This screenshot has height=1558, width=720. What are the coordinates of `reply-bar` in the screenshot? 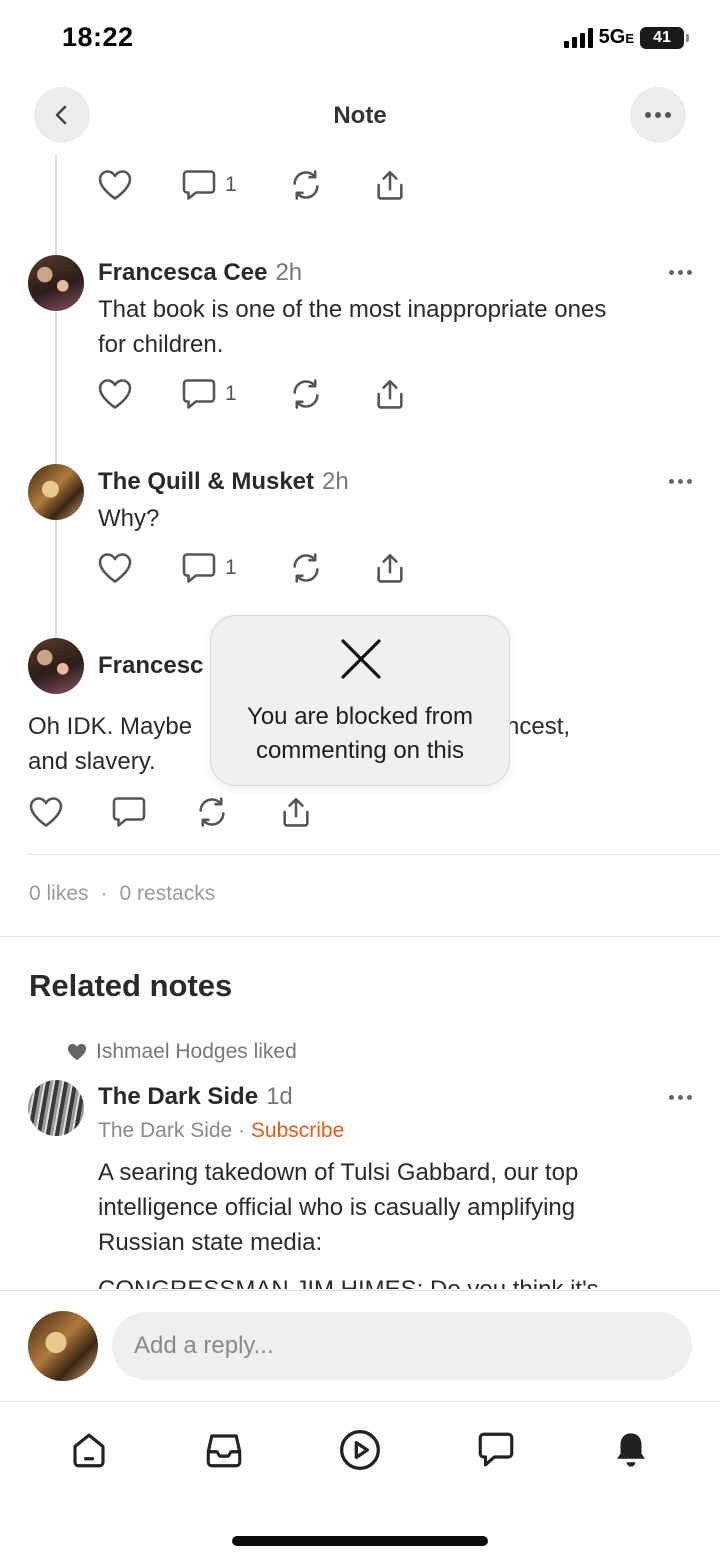 It's located at (360, 1346).